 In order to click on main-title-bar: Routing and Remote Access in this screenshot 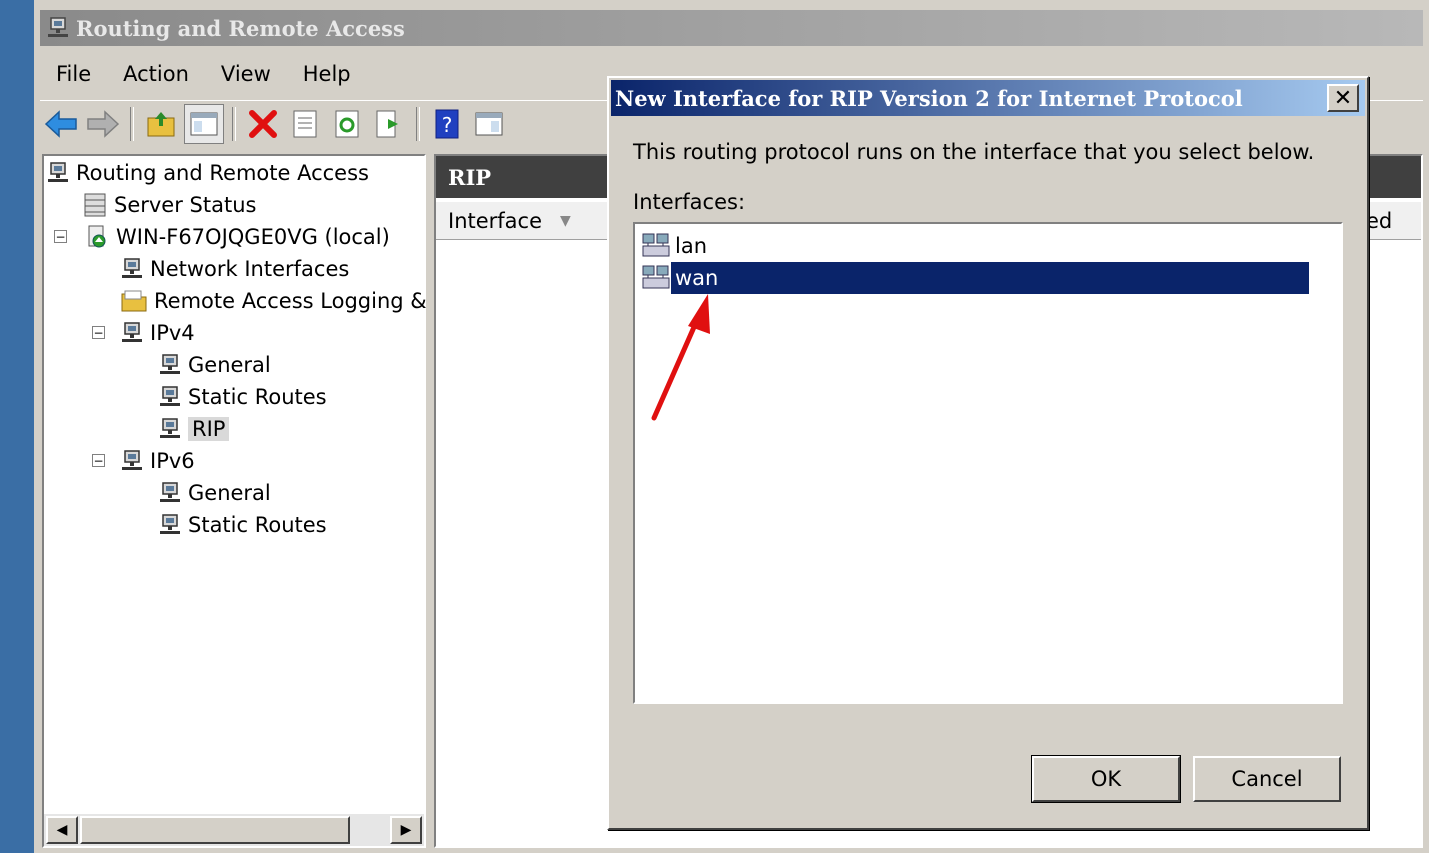, I will do `click(731, 28)`.